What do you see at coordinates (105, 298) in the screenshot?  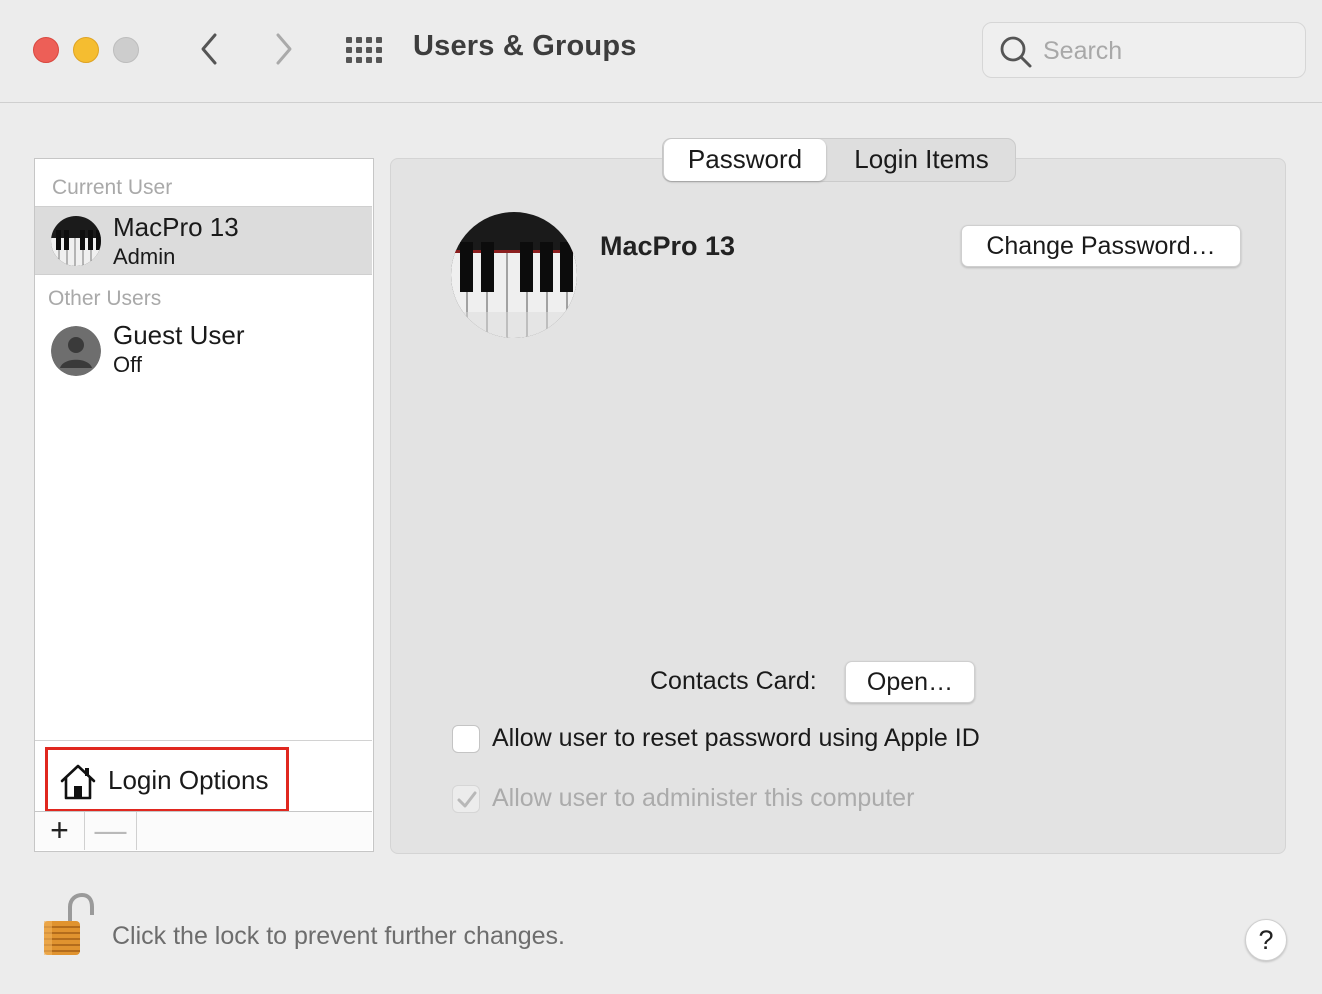 I see `other-users-header: Other Users` at bounding box center [105, 298].